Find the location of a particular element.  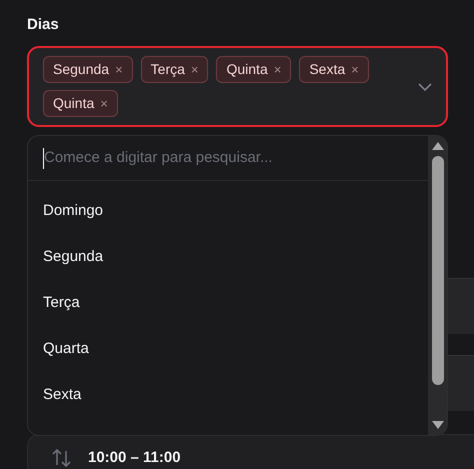

day-option: Domingo is located at coordinates (228, 211).